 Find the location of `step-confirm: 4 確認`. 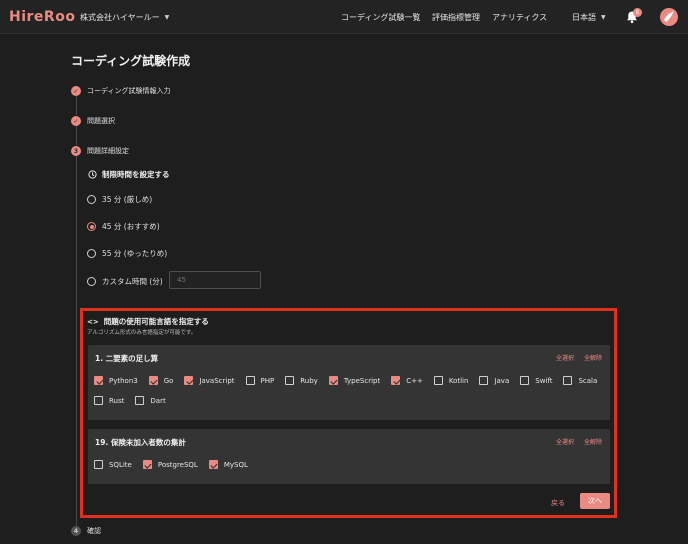

step-confirm: 4 確認 is located at coordinates (86, 531).